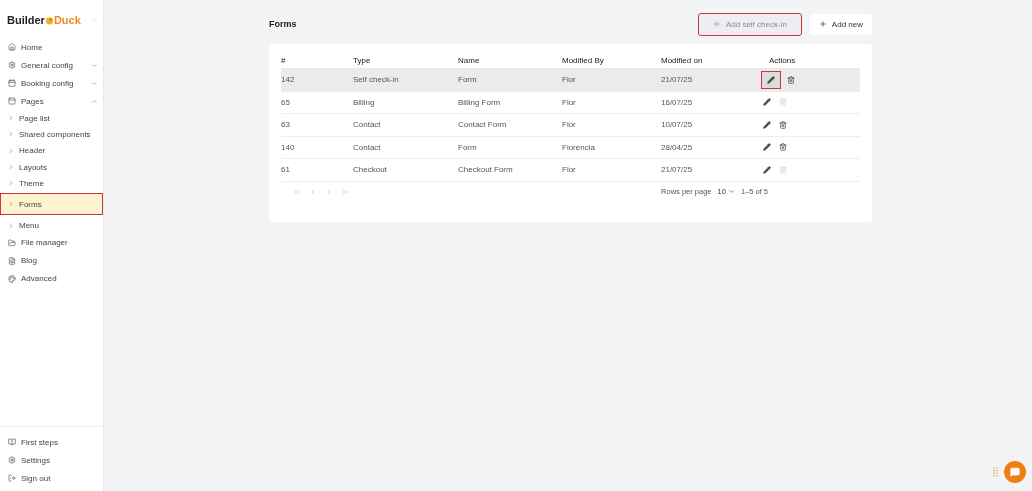 This screenshot has width=1032, height=491. Describe the element at coordinates (840, 24) in the screenshot. I see `add-new-button: Add new` at that location.